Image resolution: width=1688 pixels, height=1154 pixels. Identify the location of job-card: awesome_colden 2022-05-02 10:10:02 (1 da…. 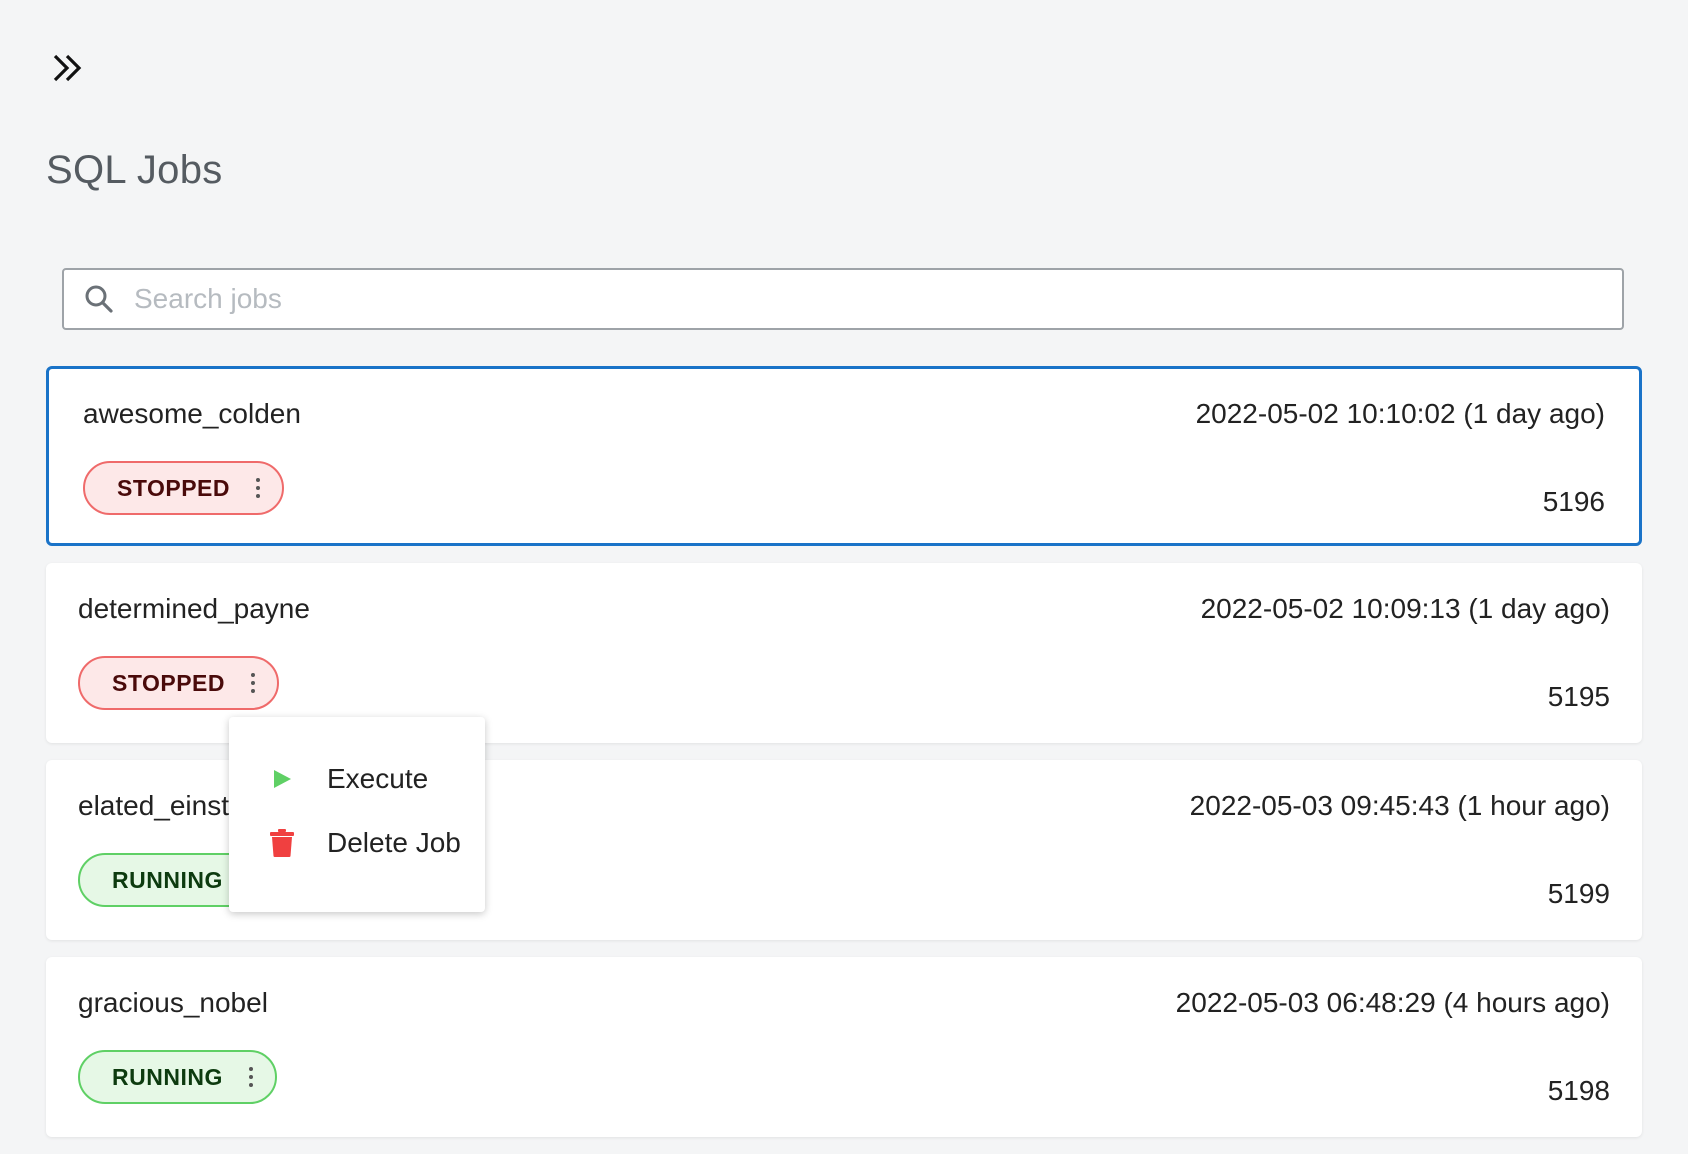
(844, 456).